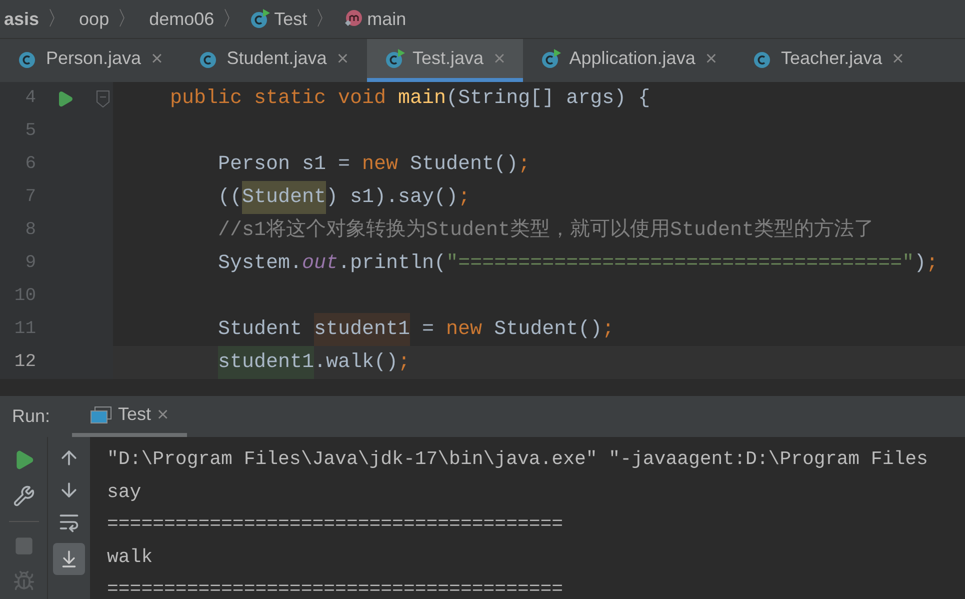  What do you see at coordinates (22, 19) in the screenshot?
I see `breadcrumb-item: asis` at bounding box center [22, 19].